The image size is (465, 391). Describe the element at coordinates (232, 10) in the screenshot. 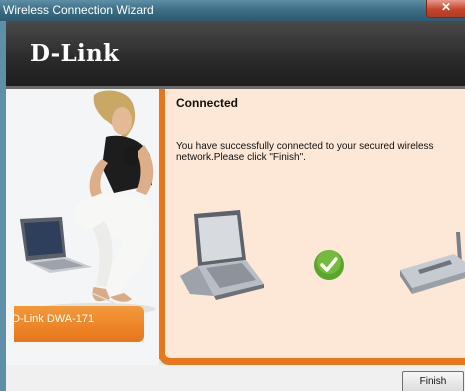

I see `title-bar: Wireless Connection Wizard ✕` at that location.